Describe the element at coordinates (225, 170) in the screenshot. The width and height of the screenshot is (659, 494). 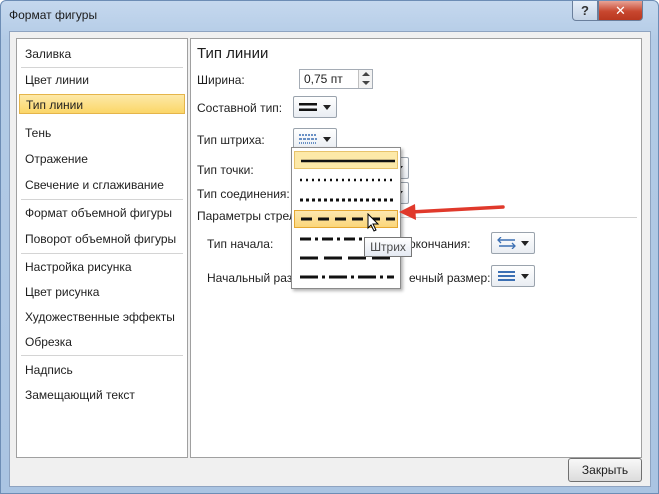
I see `cap-type-label: Тип точки:` at that location.